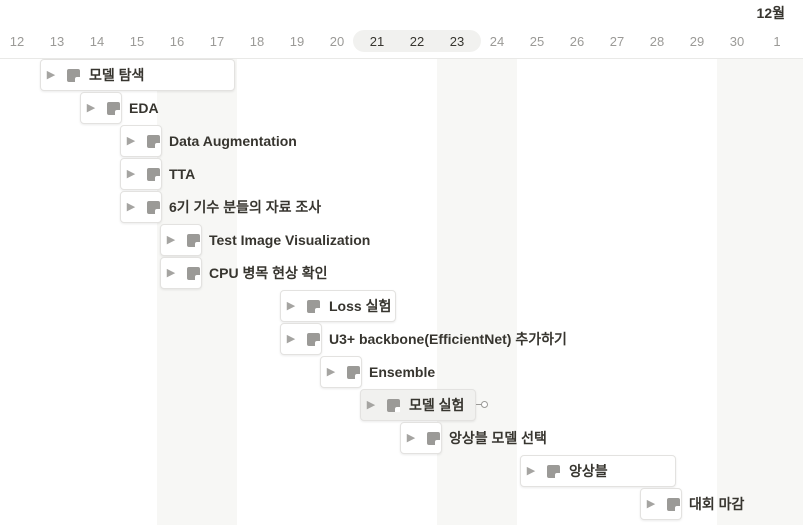  What do you see at coordinates (217, 41) in the screenshot?
I see `day-label: 17` at bounding box center [217, 41].